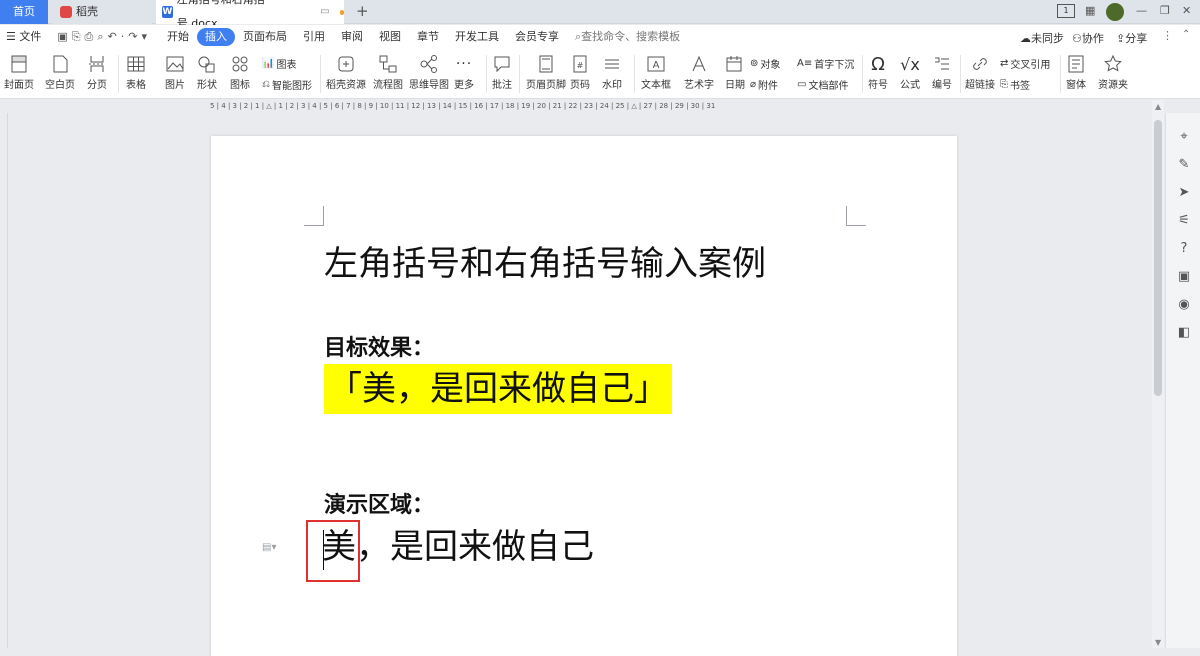 This screenshot has width=1200, height=656. What do you see at coordinates (735, 85) in the screenshot?
I see `date-label: 日期` at bounding box center [735, 85].